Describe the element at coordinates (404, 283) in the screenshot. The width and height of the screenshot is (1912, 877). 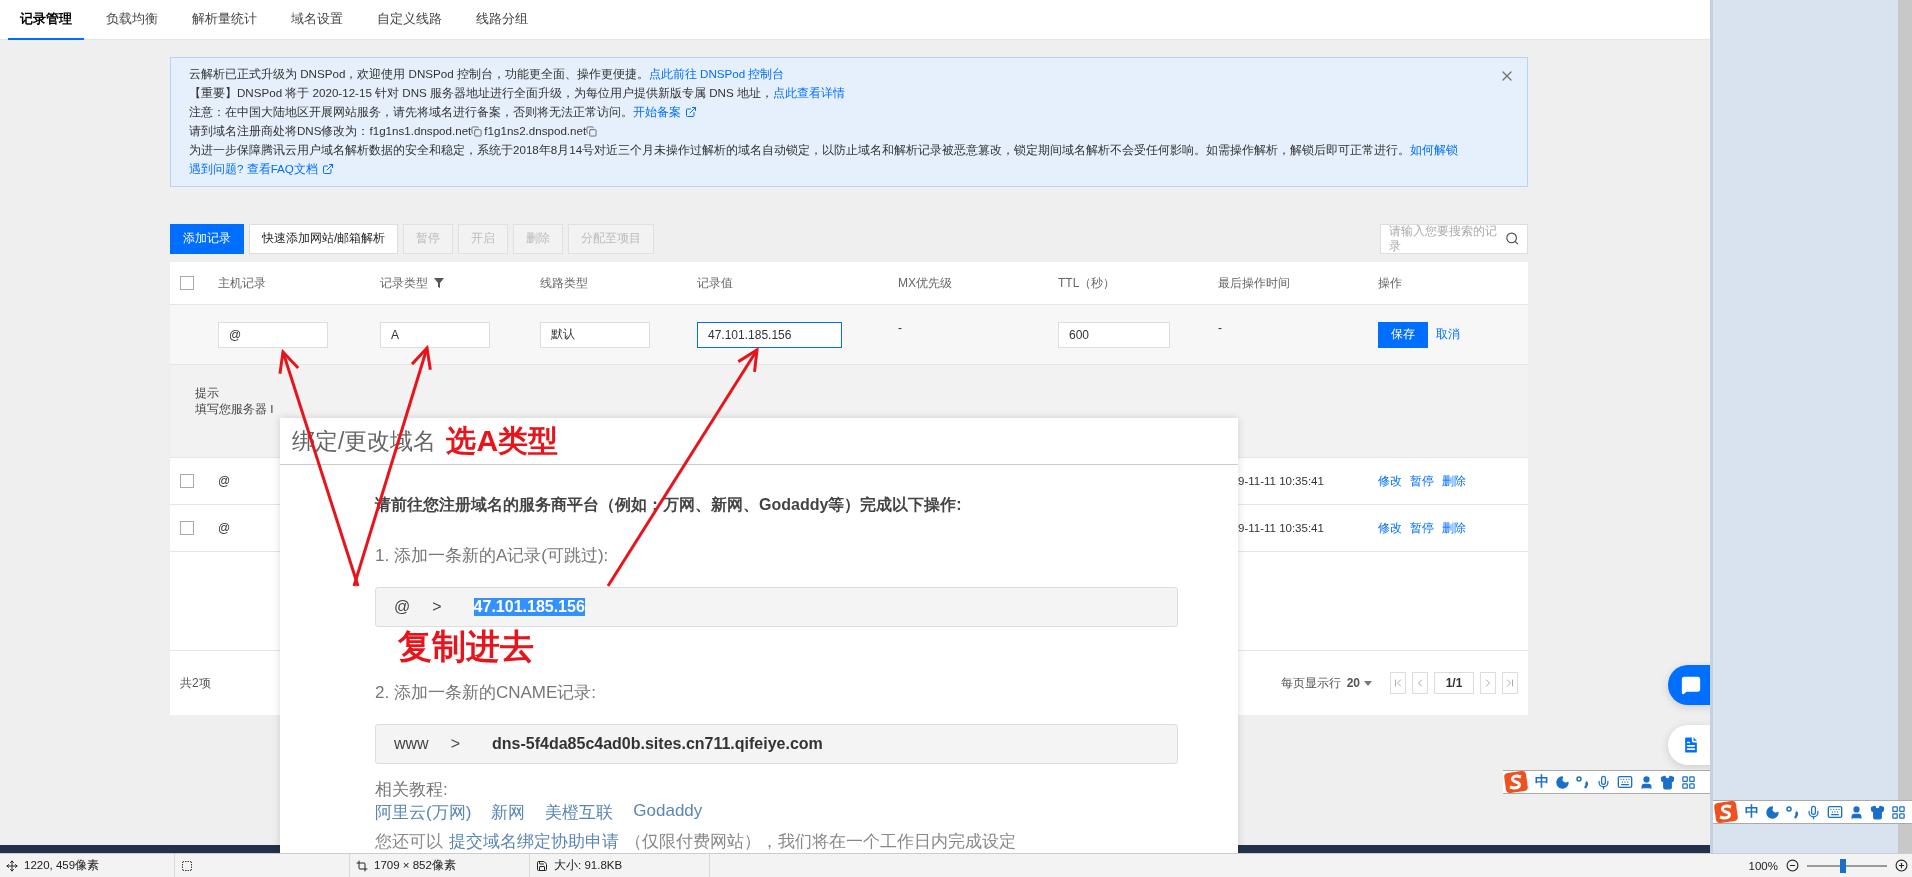
I see `column-header: 记录类型` at that location.